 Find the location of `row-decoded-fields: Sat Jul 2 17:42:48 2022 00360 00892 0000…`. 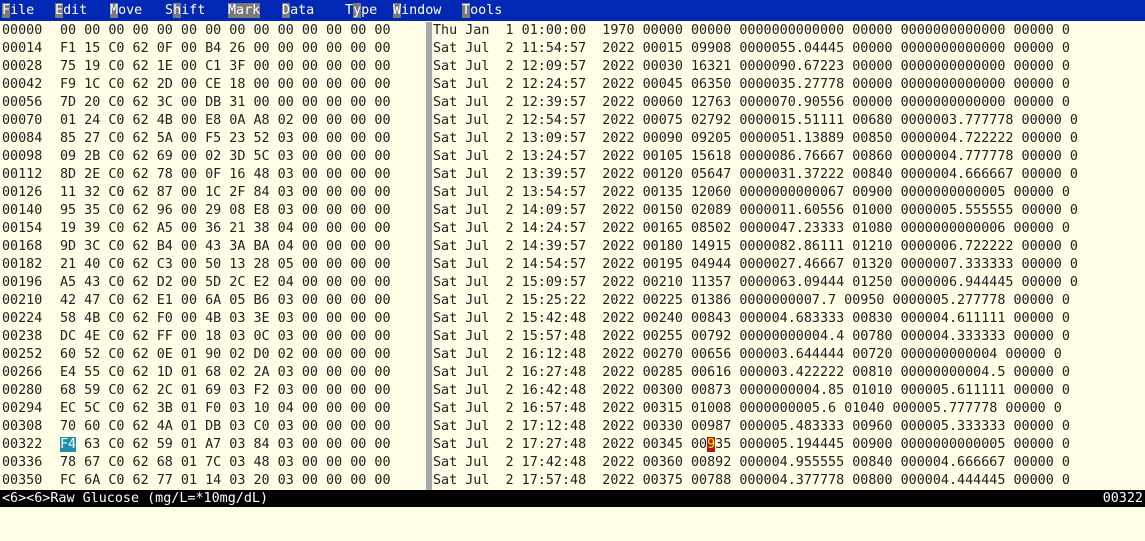

row-decoded-fields: Sat Jul 2 17:42:48 2022 00360 00892 0000… is located at coordinates (789, 463).